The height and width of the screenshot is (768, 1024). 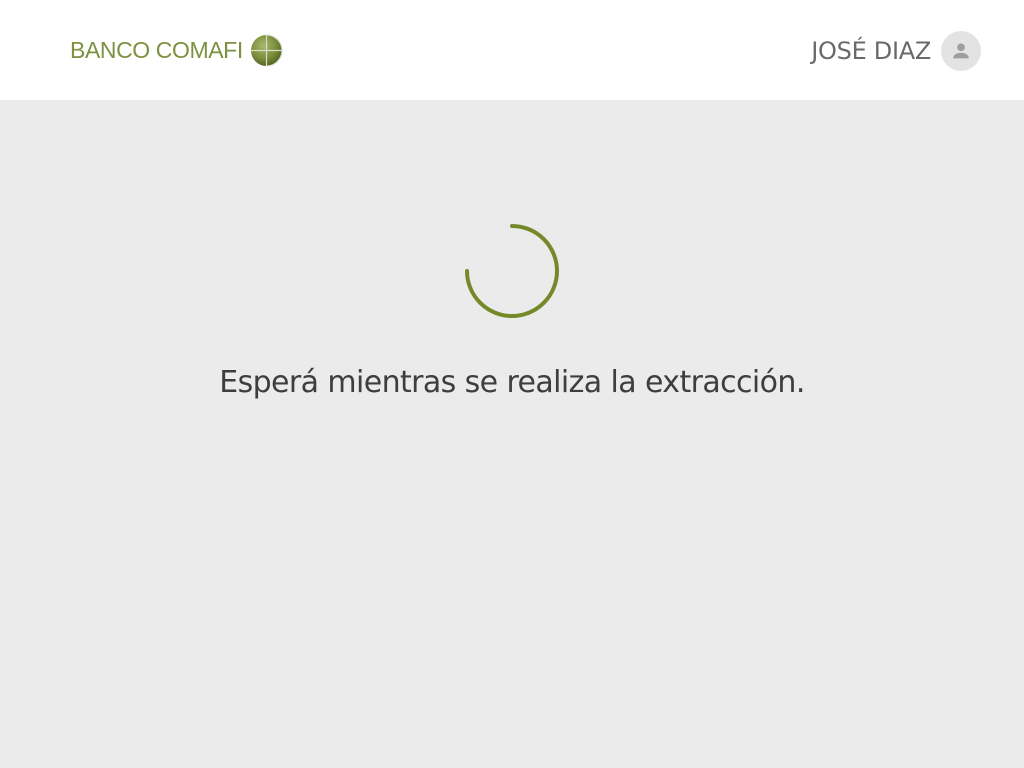 I want to click on avatar, so click(x=961, y=51).